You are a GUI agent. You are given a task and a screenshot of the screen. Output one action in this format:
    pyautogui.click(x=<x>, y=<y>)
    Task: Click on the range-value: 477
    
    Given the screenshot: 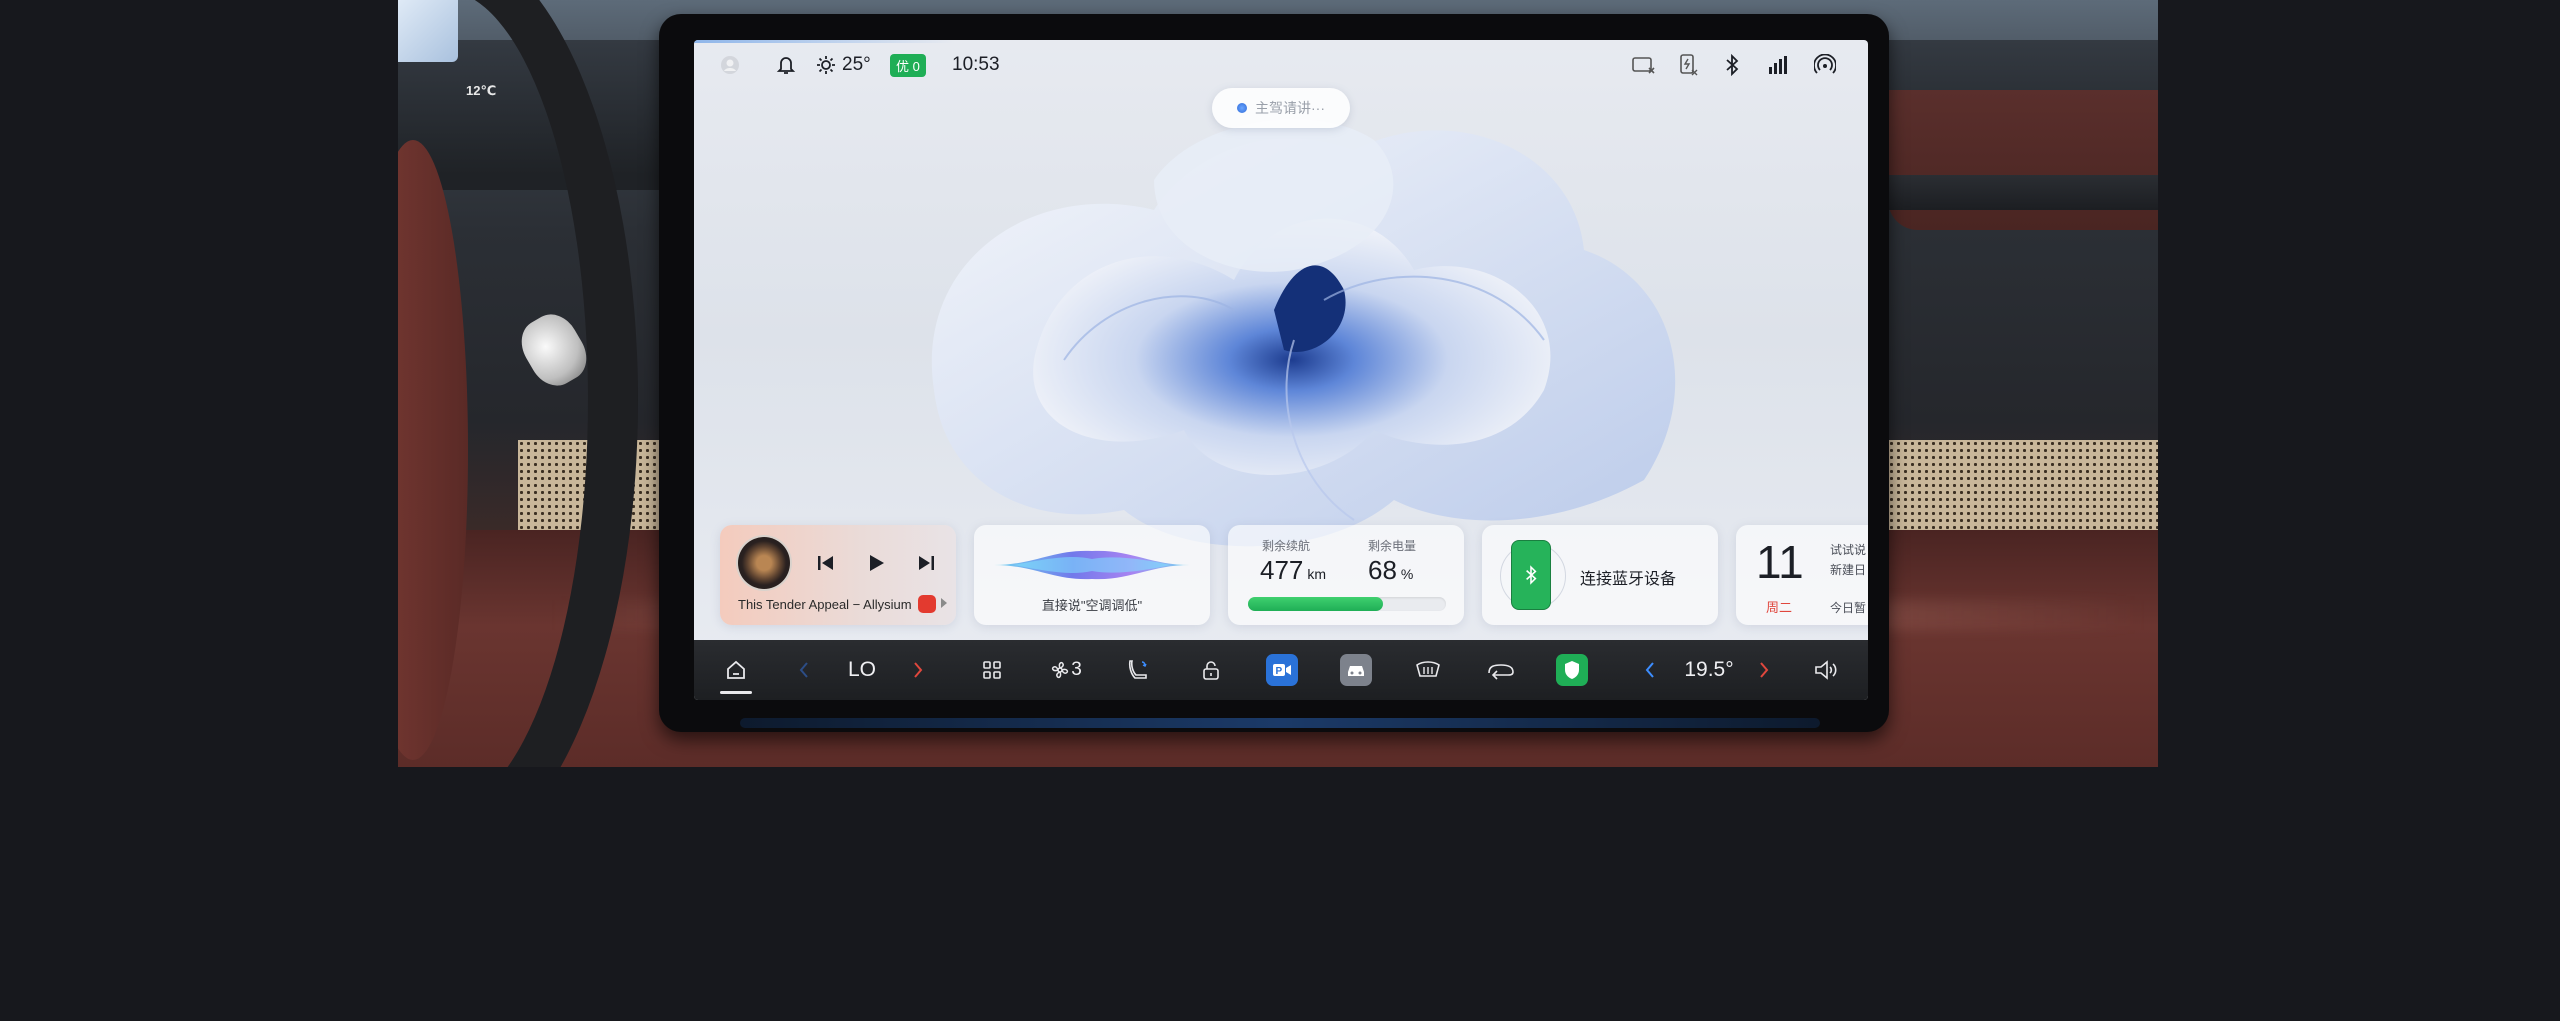 What is the action you would take?
    pyautogui.click(x=1282, y=570)
    